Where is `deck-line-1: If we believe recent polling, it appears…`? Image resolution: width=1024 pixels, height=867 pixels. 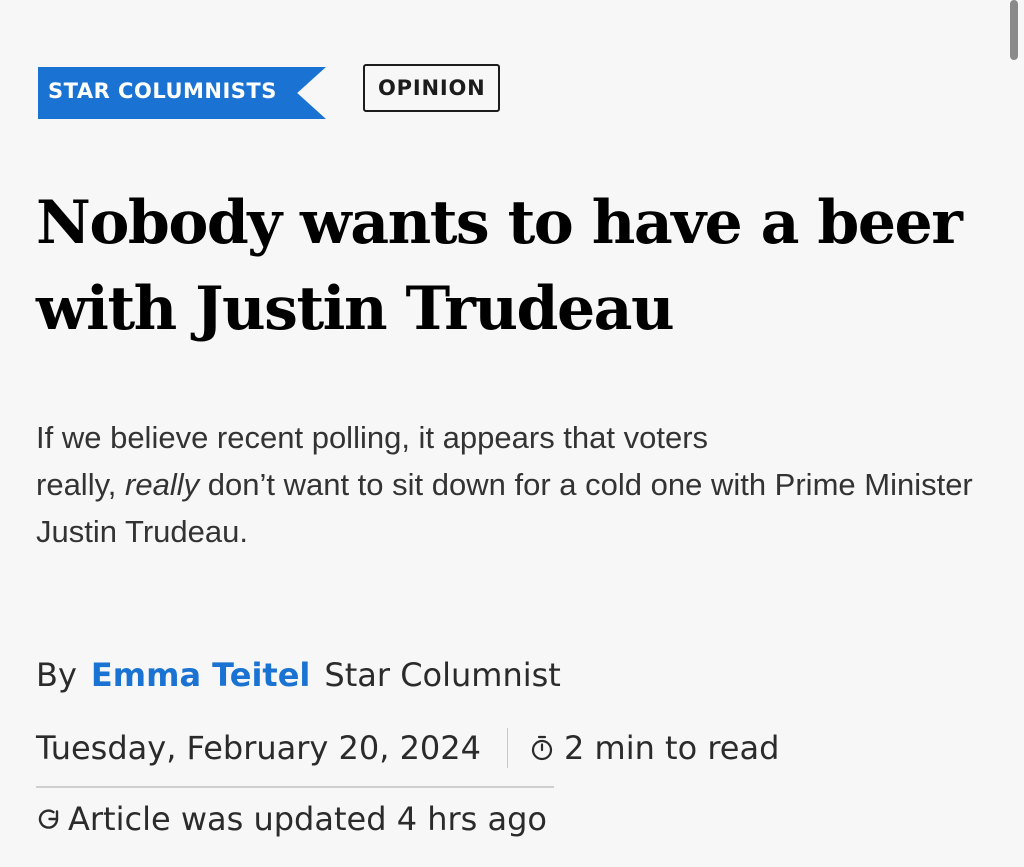
deck-line-1: If we believe recent polling, it appears… is located at coordinates (372, 437).